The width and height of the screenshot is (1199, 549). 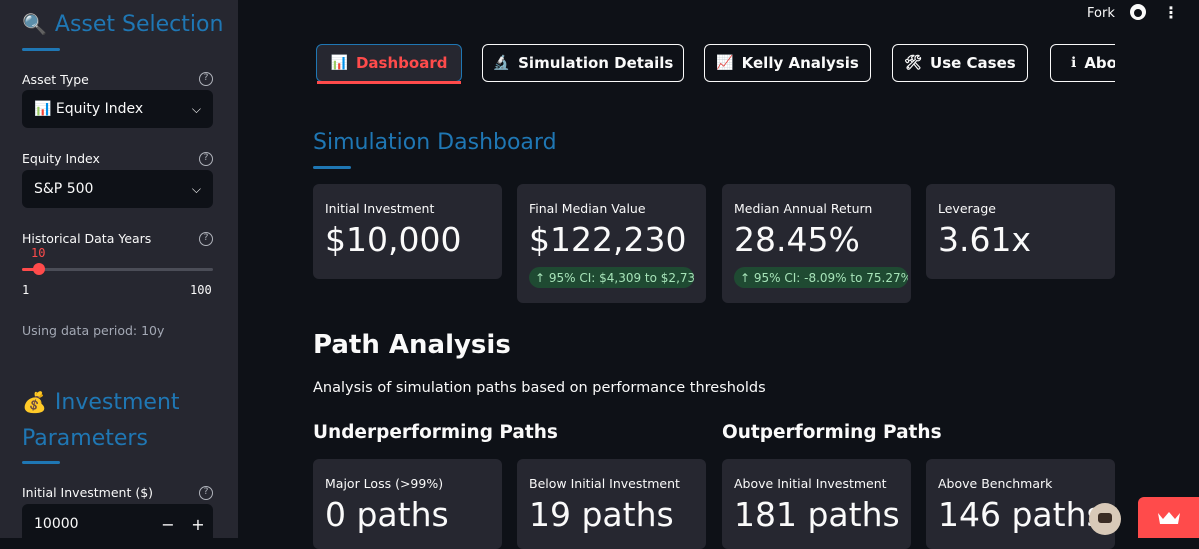 I want to click on history-slider-thumb, so click(x=39, y=269).